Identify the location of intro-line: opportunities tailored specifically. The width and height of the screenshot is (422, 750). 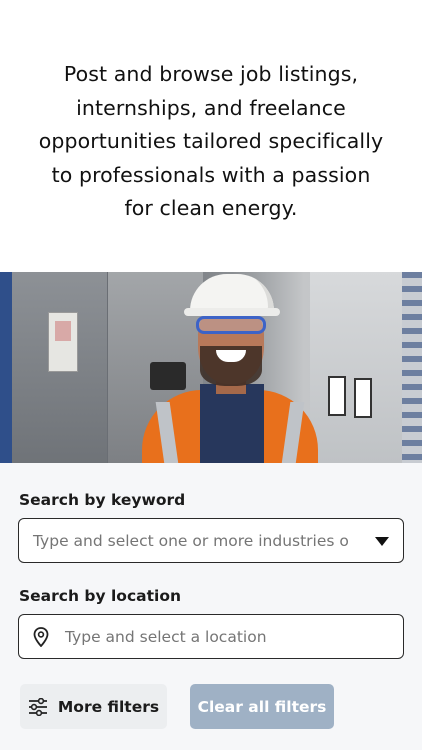
(211, 141).